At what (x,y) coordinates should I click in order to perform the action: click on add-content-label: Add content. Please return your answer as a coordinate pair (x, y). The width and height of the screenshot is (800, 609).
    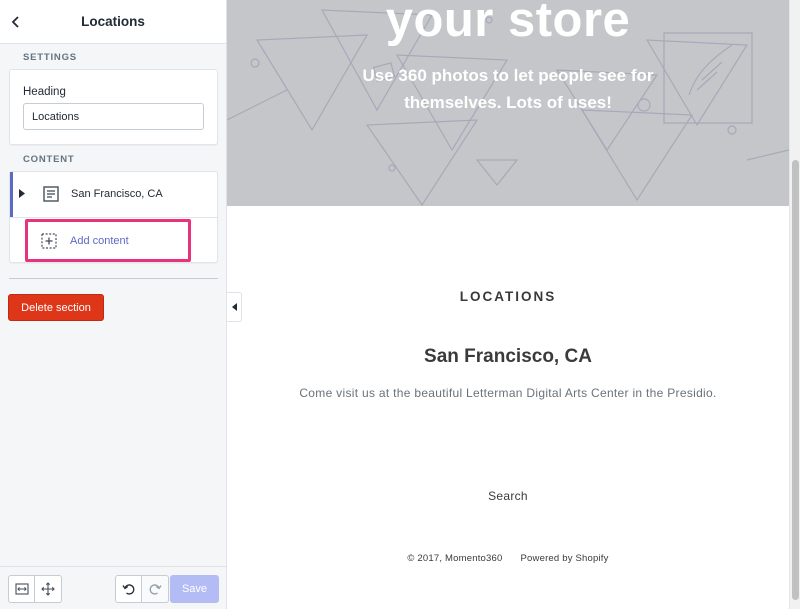
    Looking at the image, I should click on (99, 241).